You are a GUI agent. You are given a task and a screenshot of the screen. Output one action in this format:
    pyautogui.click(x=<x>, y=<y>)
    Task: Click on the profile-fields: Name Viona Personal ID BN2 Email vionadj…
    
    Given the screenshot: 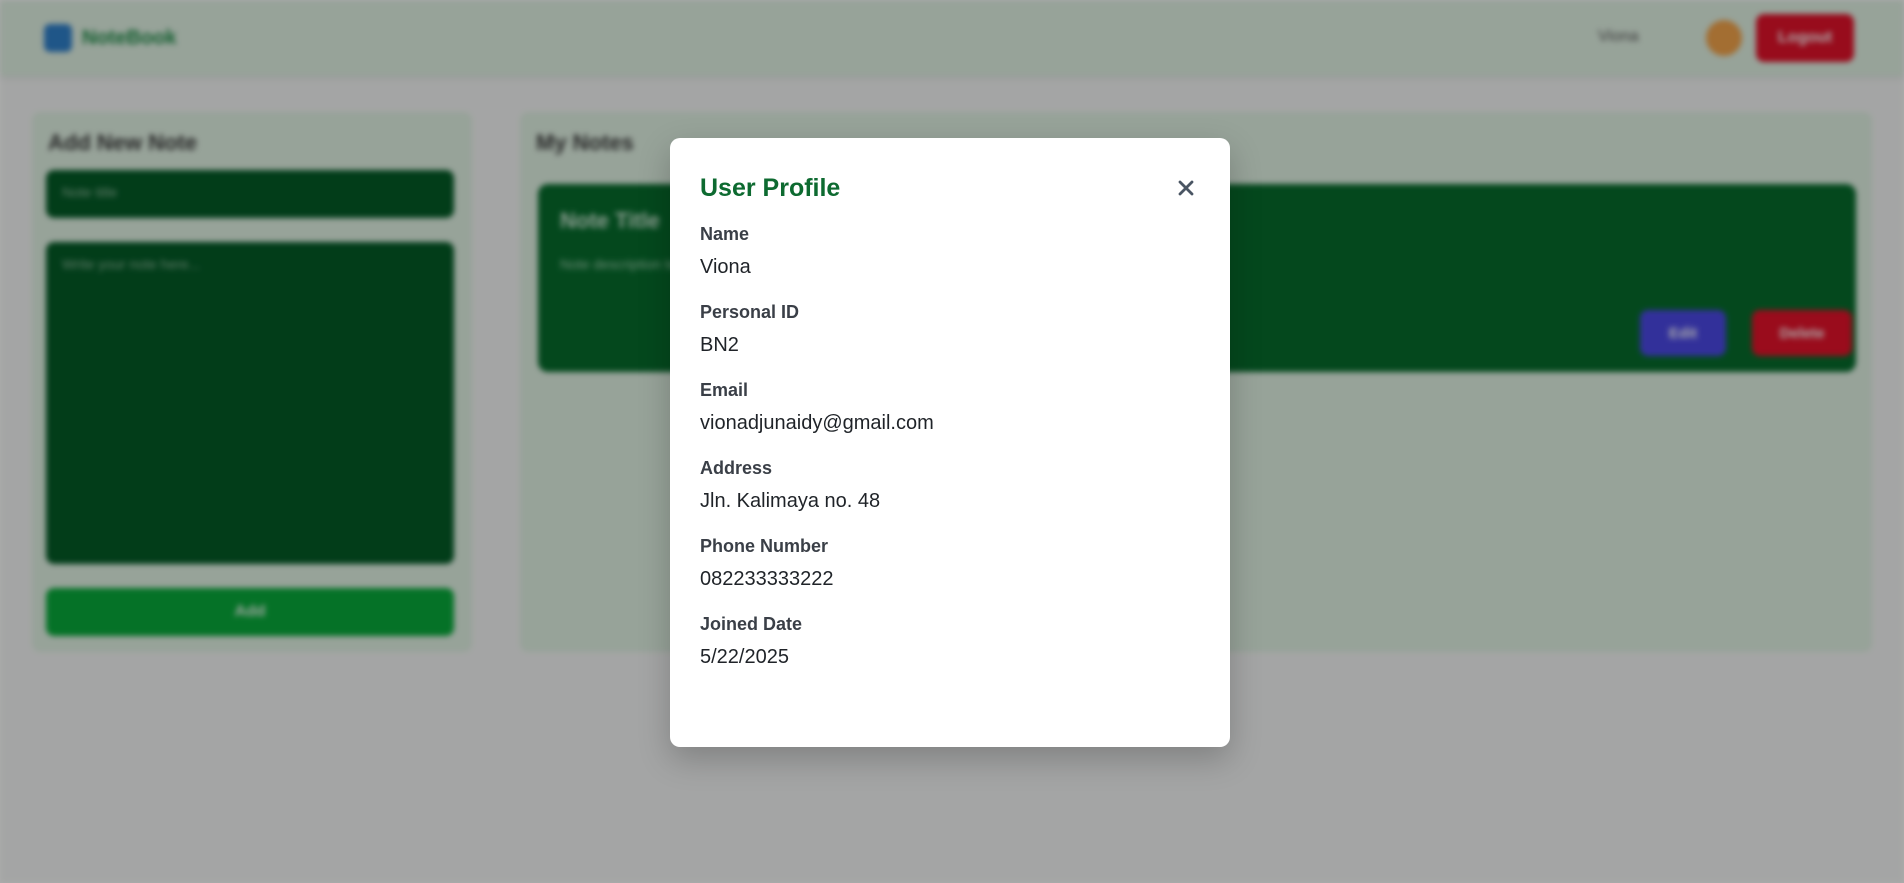 What is the action you would take?
    pyautogui.click(x=950, y=447)
    